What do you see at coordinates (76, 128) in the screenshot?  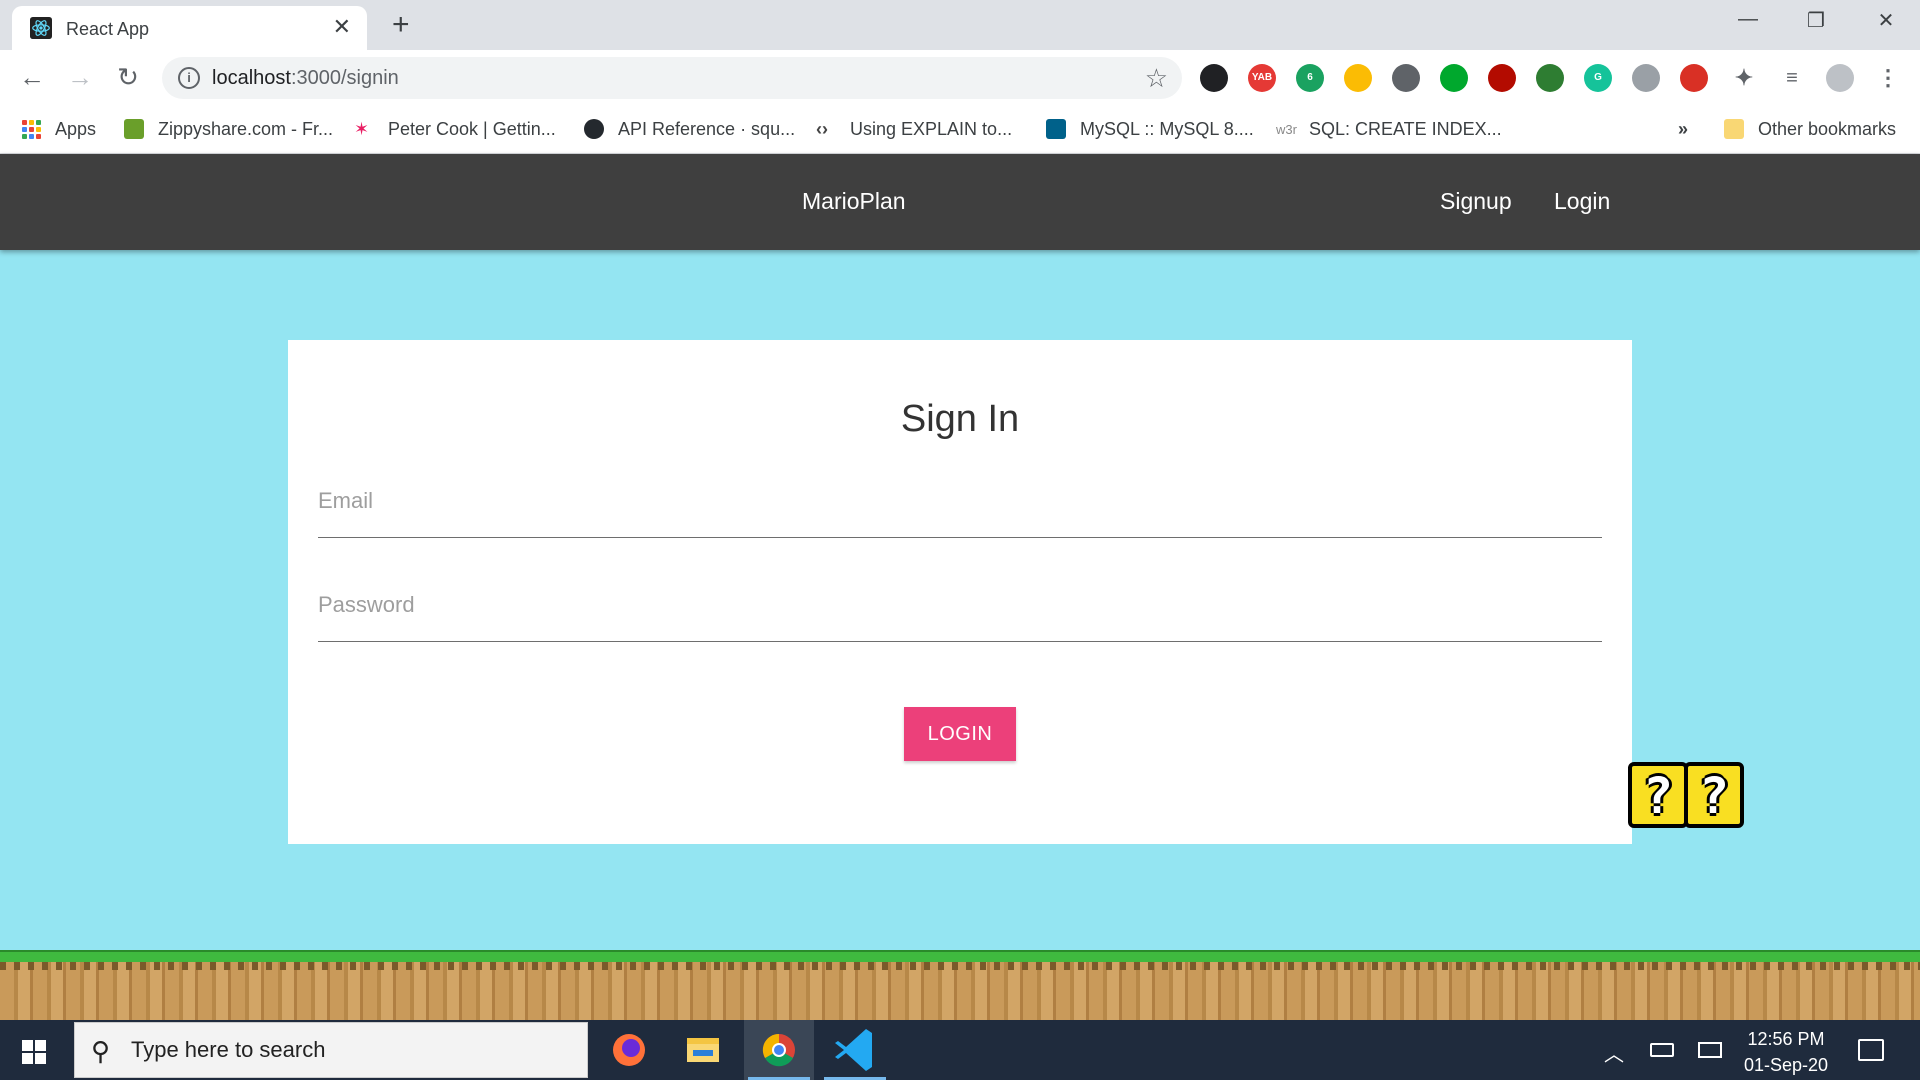 I see `bookmark-label: Apps` at bounding box center [76, 128].